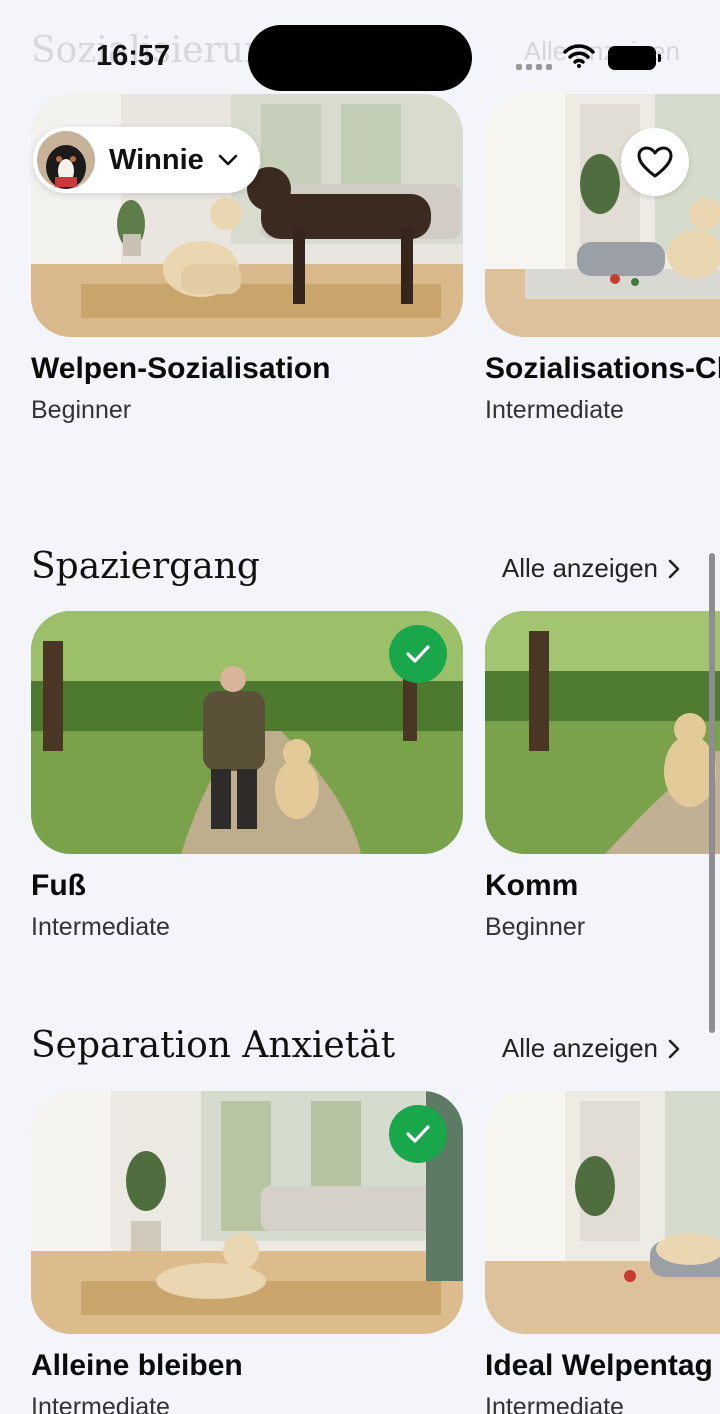 This screenshot has height=1414, width=720. I want to click on chevron-down-icon, so click(228, 160).